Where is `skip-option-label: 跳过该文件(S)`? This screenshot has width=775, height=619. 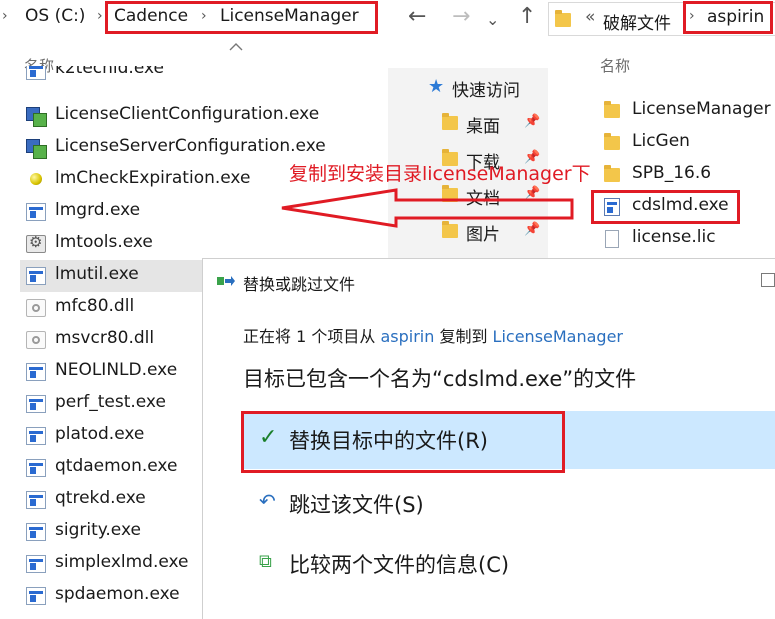
skip-option-label: 跳过该文件(S) is located at coordinates (356, 505).